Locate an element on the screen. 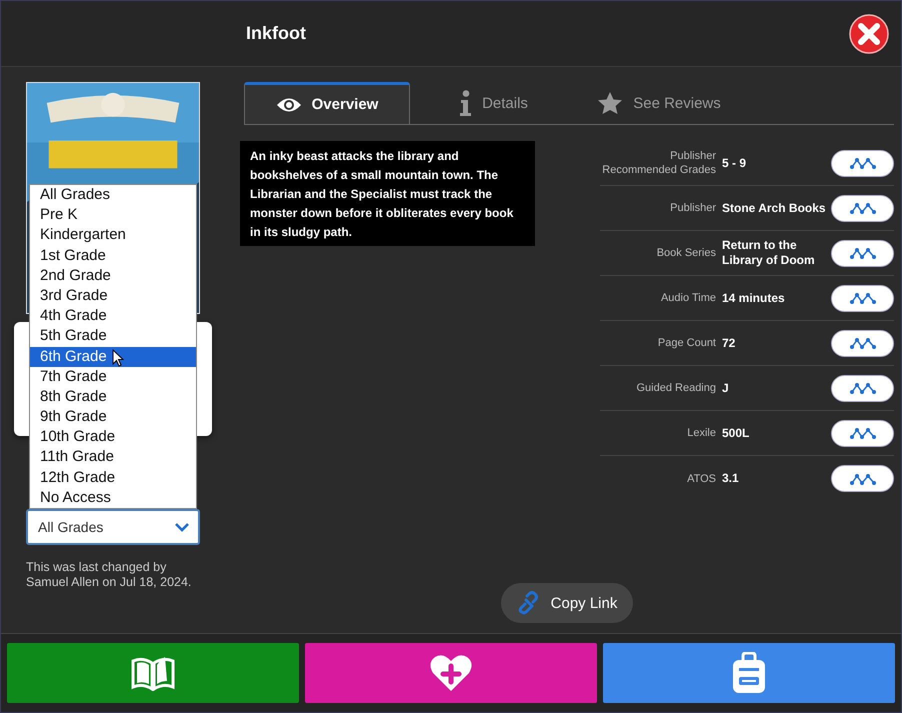  tab: See Reviews is located at coordinates (659, 103).